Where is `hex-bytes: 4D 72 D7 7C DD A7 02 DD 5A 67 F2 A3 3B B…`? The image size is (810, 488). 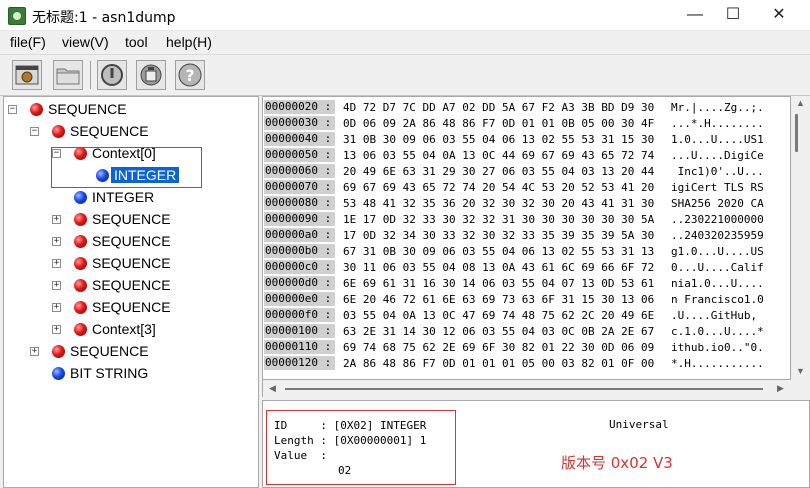 hex-bytes: 4D 72 D7 7C DD A7 02 DD 5A 67 F2 A3 3B B… is located at coordinates (499, 107).